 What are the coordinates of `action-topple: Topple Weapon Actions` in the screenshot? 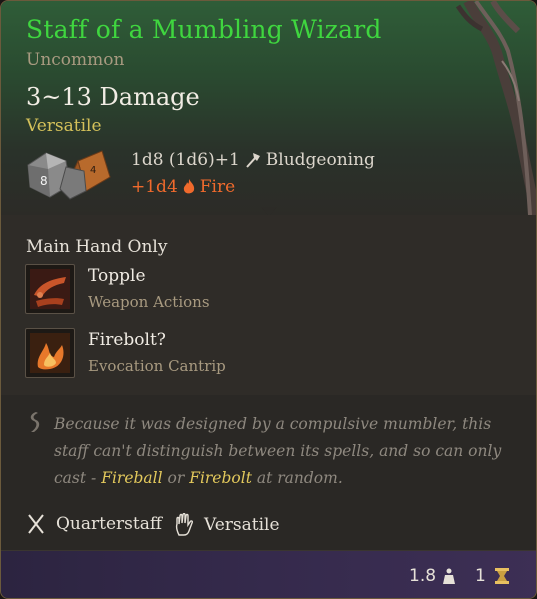 It's located at (225, 290).